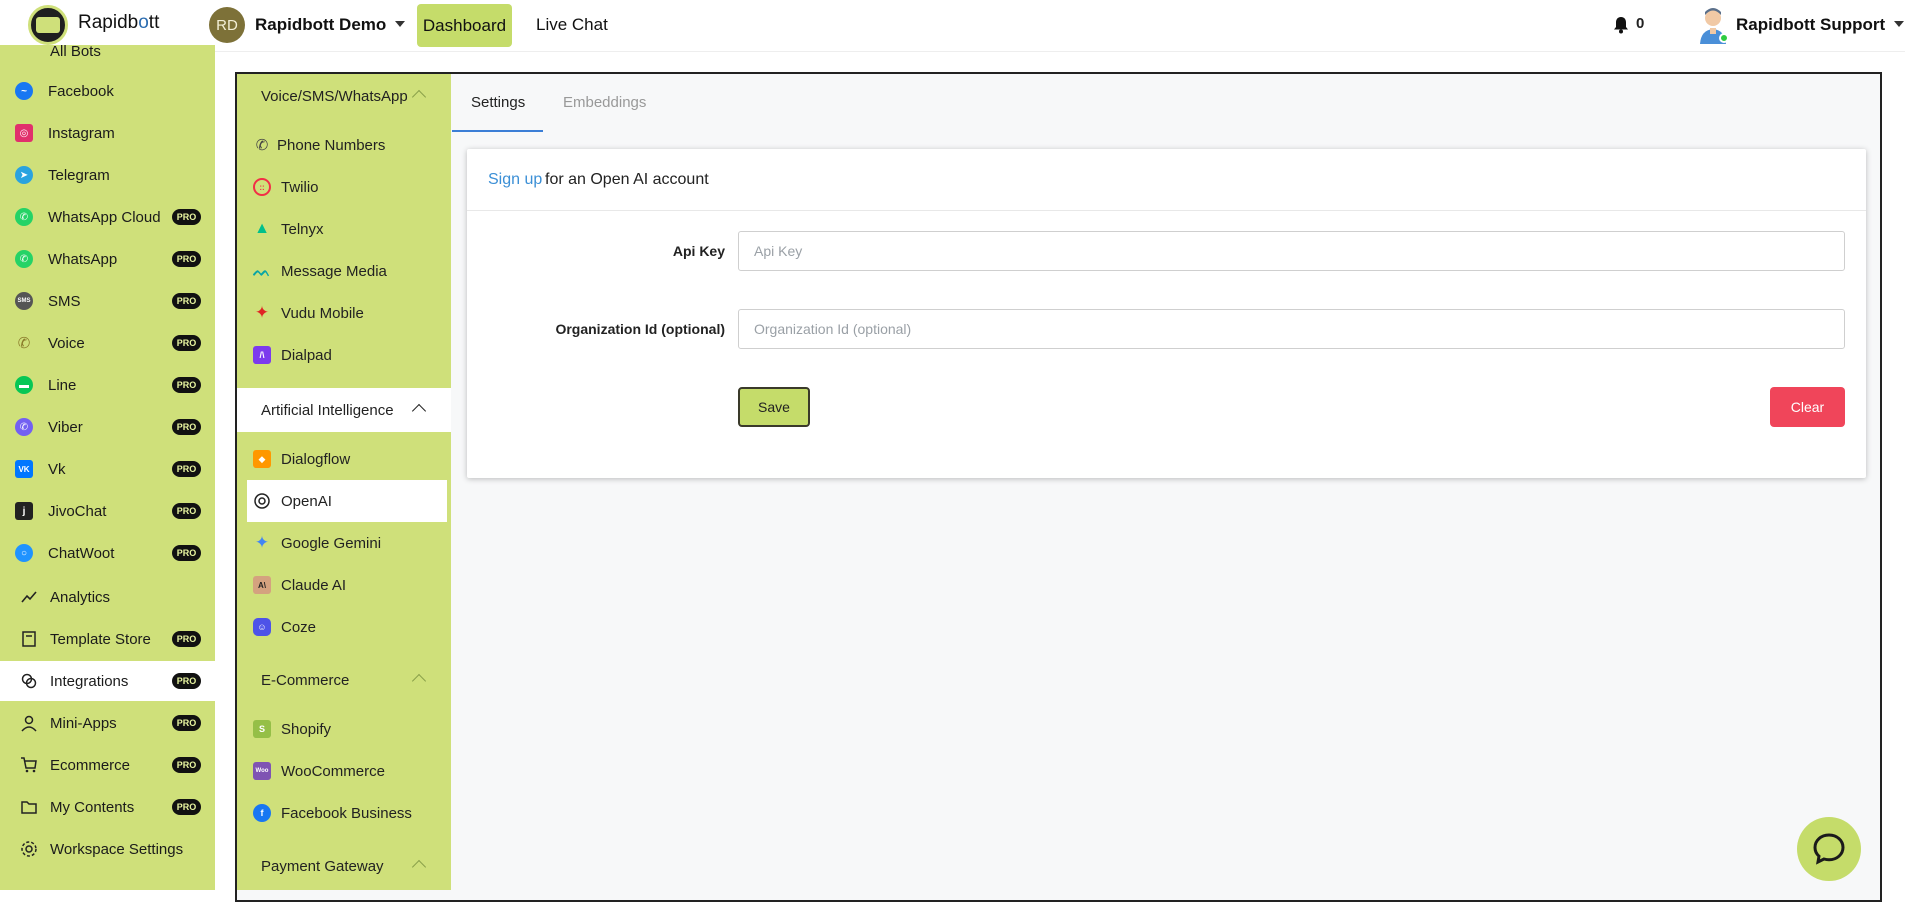 The image size is (1905, 902). What do you see at coordinates (262, 542) in the screenshot?
I see `gemini-icon: ✦` at bounding box center [262, 542].